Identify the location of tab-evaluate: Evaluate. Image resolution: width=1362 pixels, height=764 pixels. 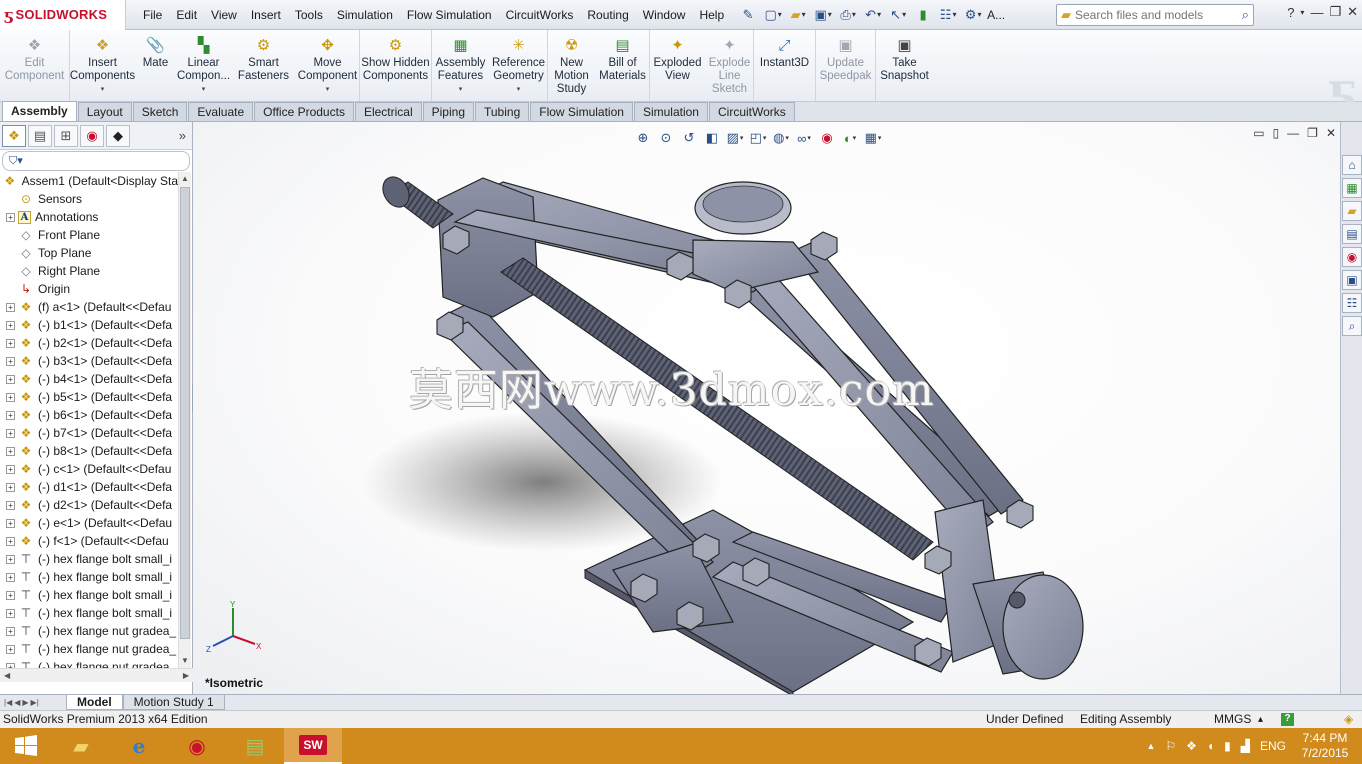
(221, 111).